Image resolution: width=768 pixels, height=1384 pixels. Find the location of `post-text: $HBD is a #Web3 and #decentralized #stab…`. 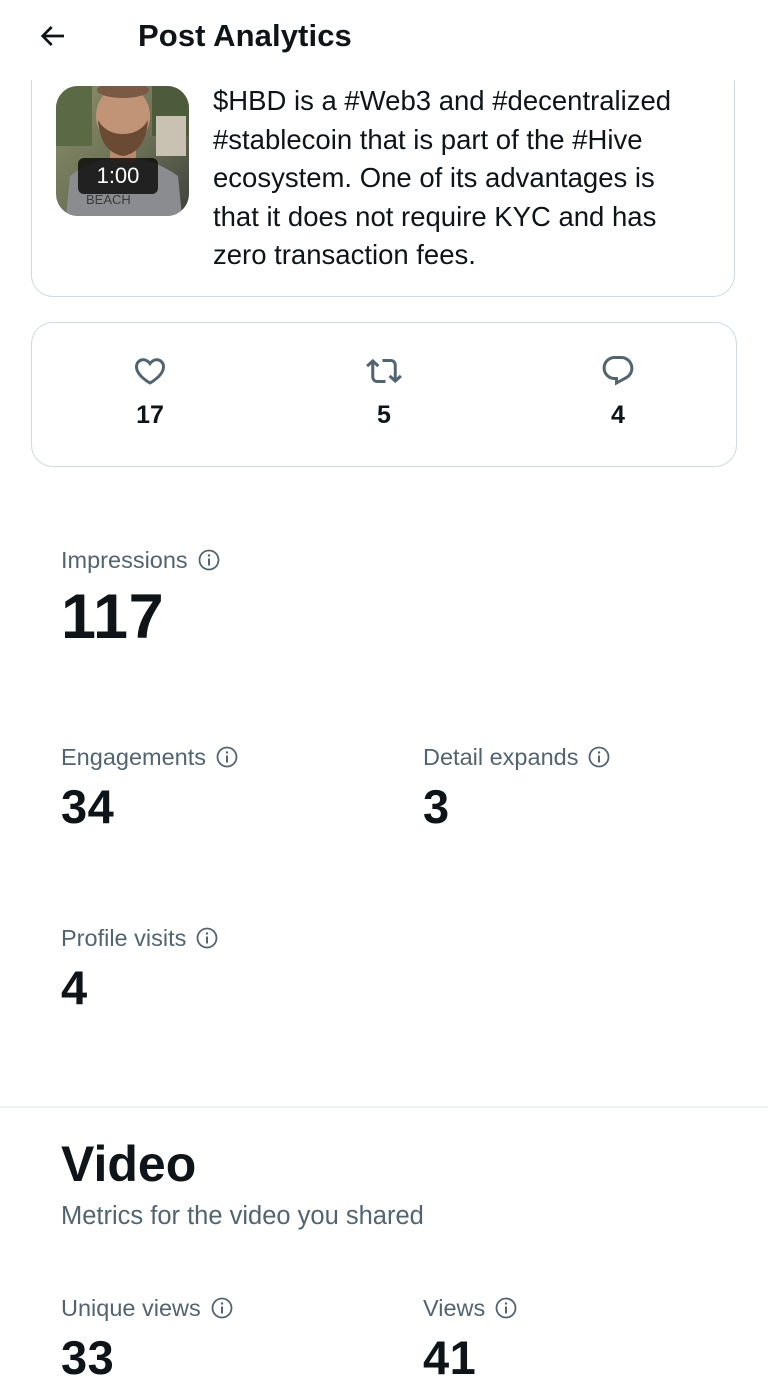

post-text: $HBD is a #Web3 and #decentralized #stab… is located at coordinates (468, 178).